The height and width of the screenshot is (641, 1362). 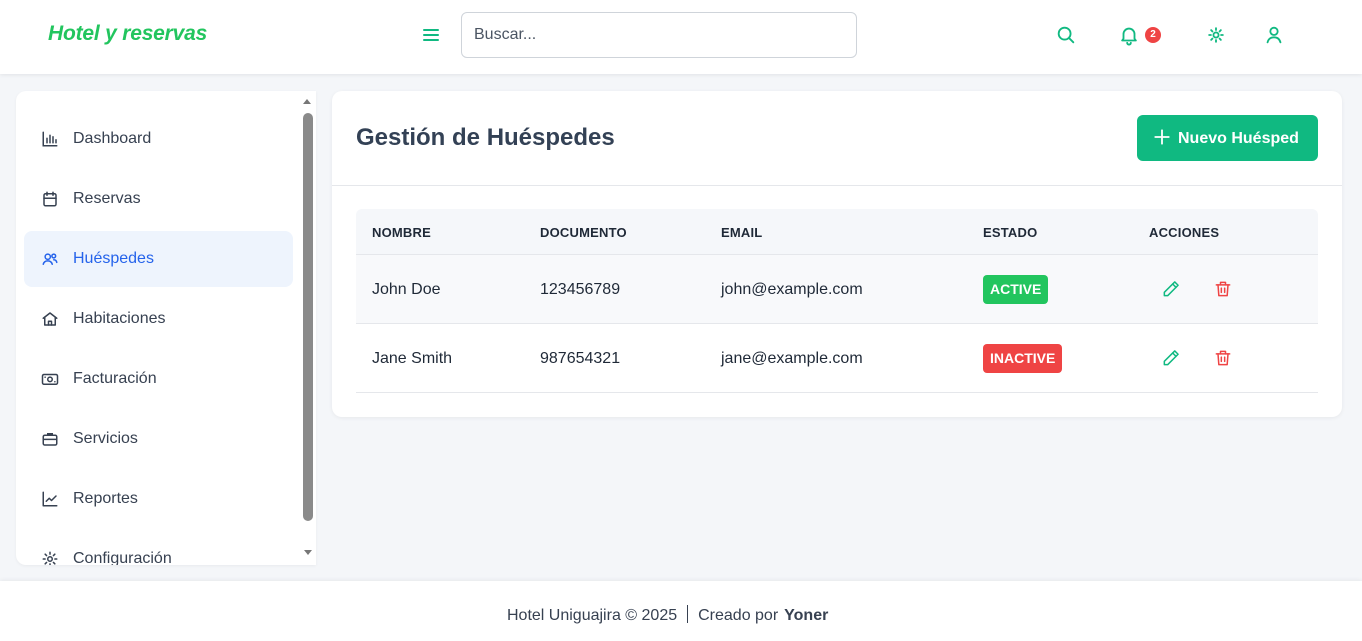 I want to click on column-header-email: EMAIL, so click(x=742, y=232).